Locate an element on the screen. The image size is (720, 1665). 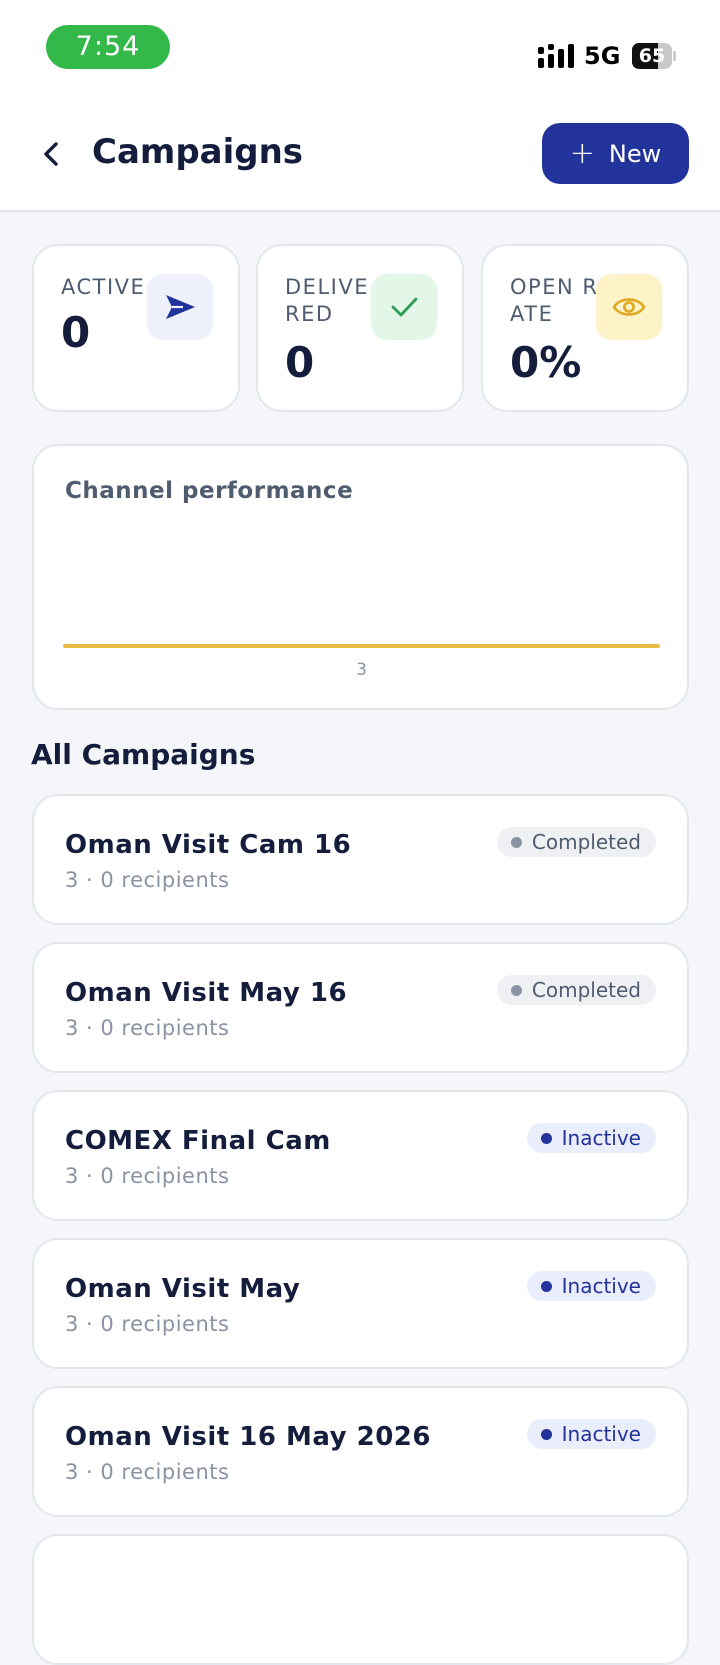
x-tick-label: 3 is located at coordinates (361, 670).